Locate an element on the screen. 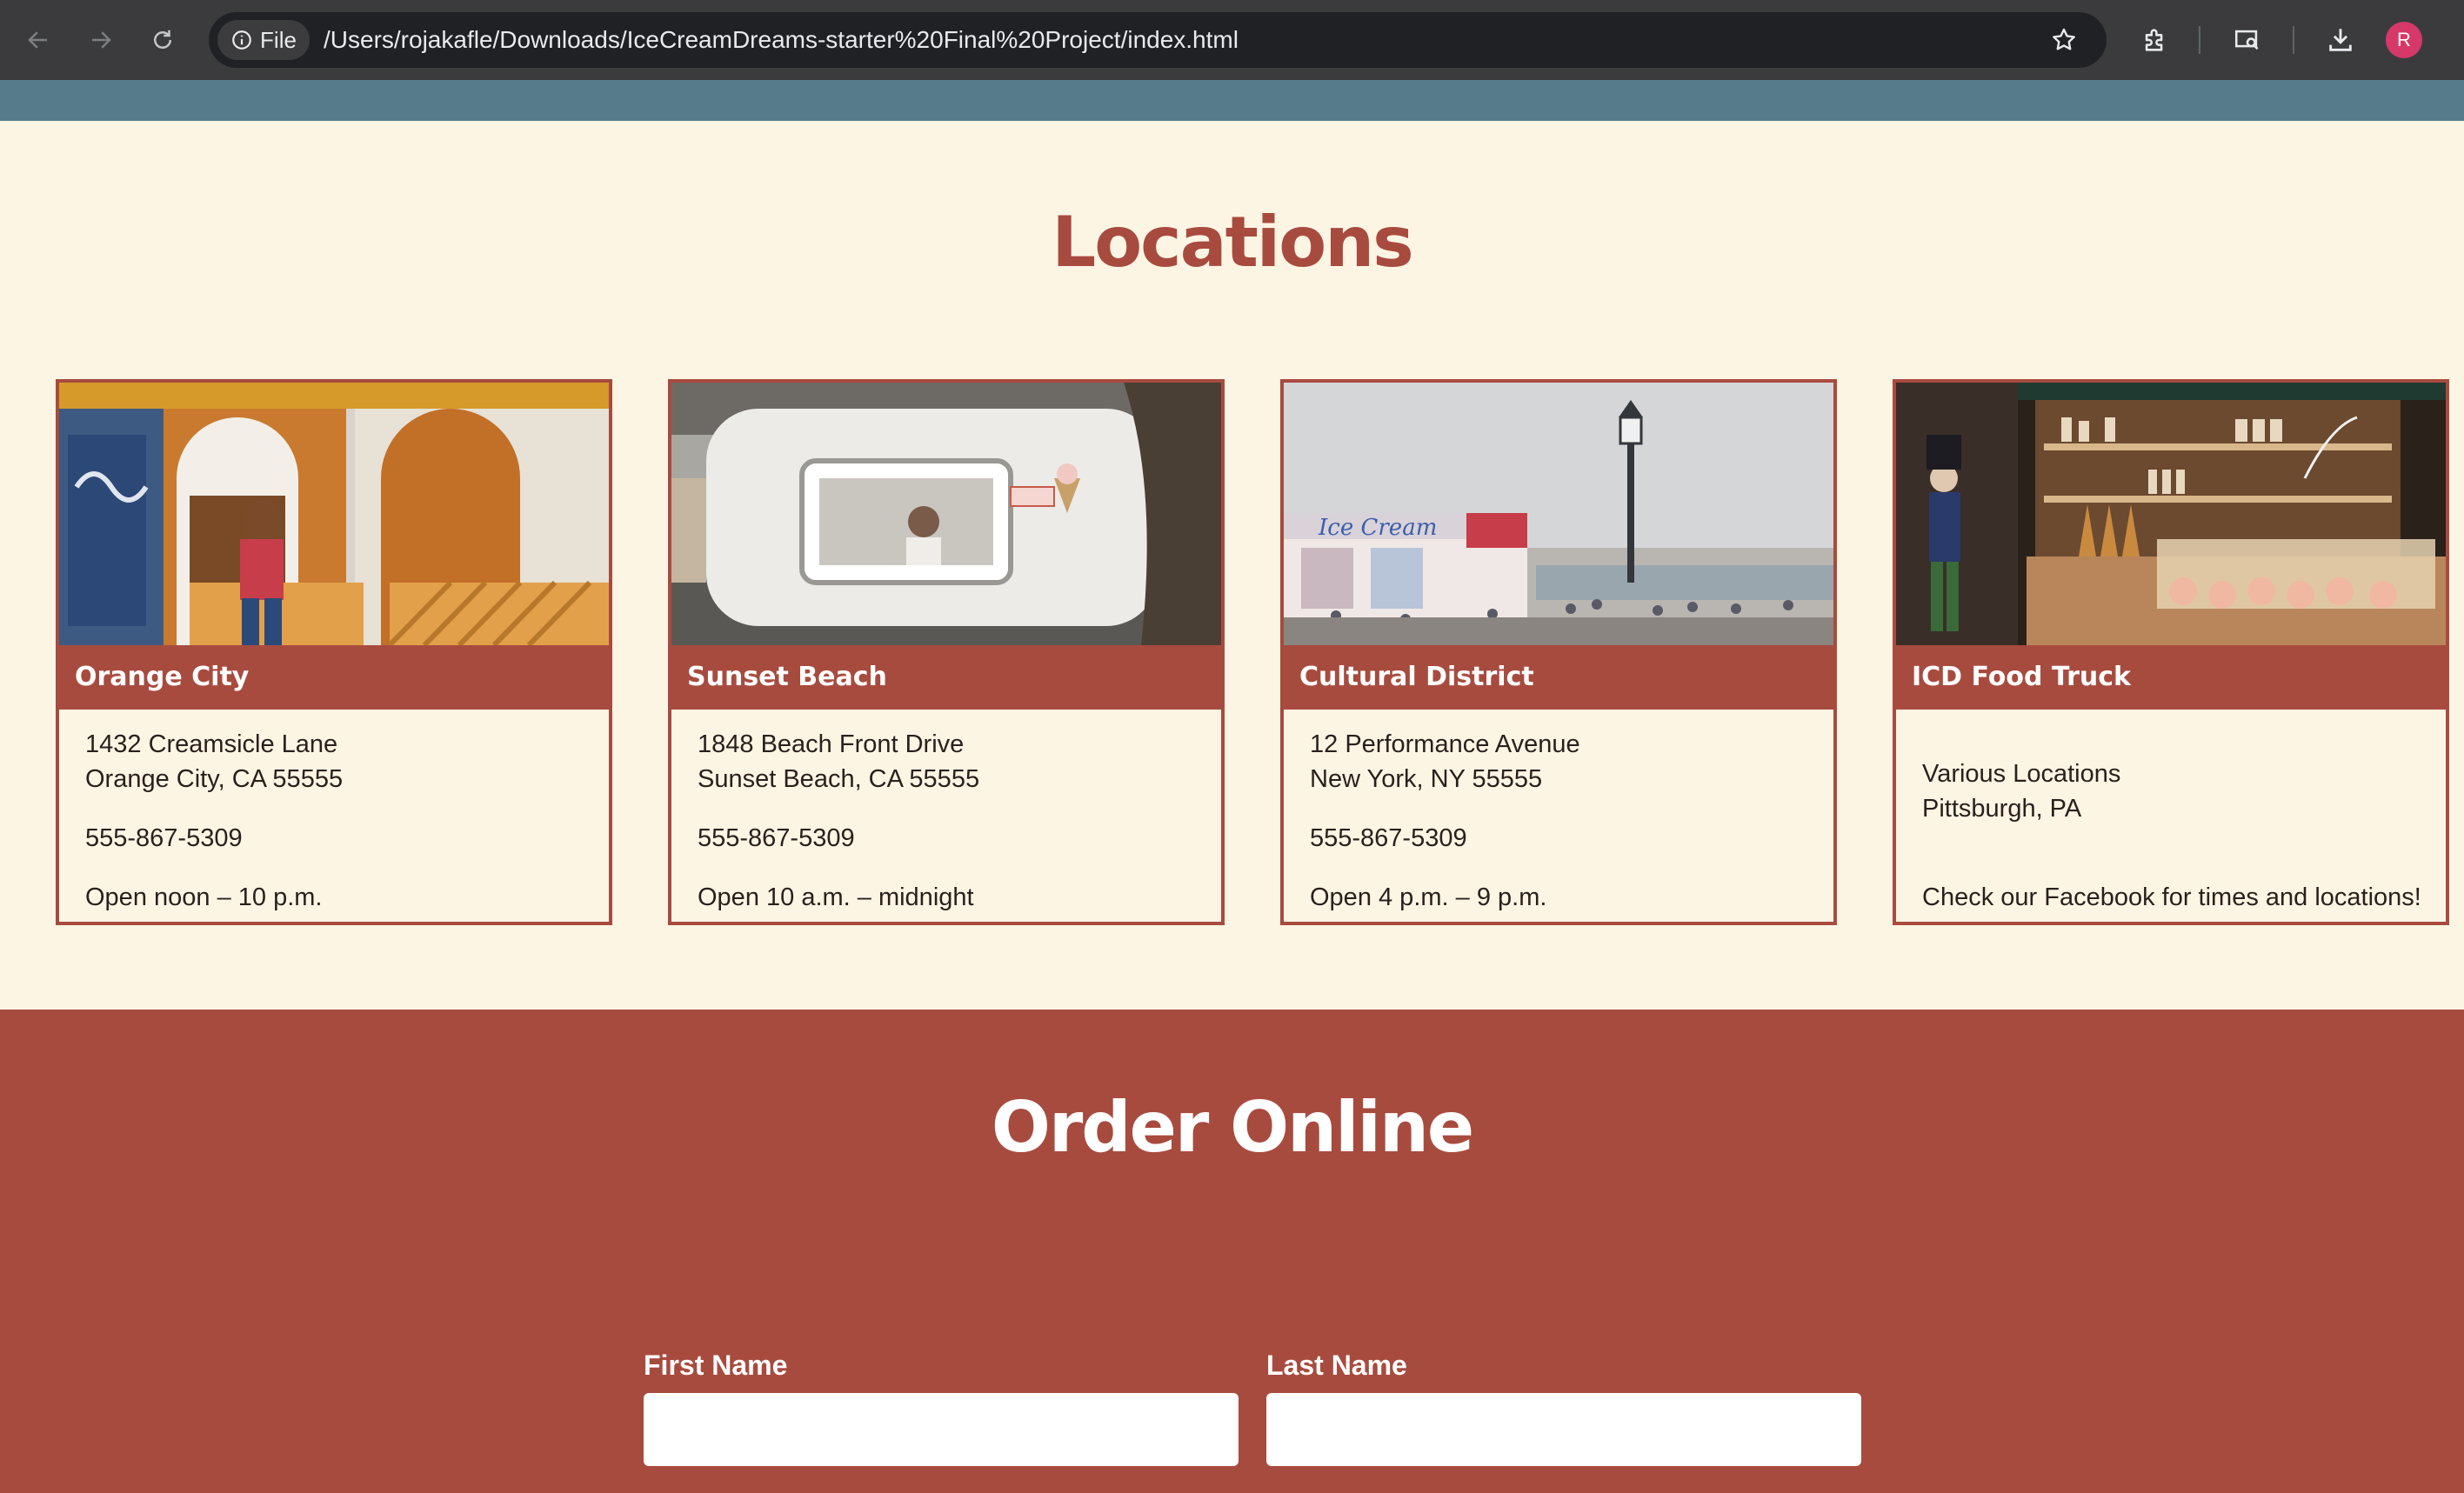 This screenshot has height=1493, width=2464. forward-arrow-icon is located at coordinates (101, 40).